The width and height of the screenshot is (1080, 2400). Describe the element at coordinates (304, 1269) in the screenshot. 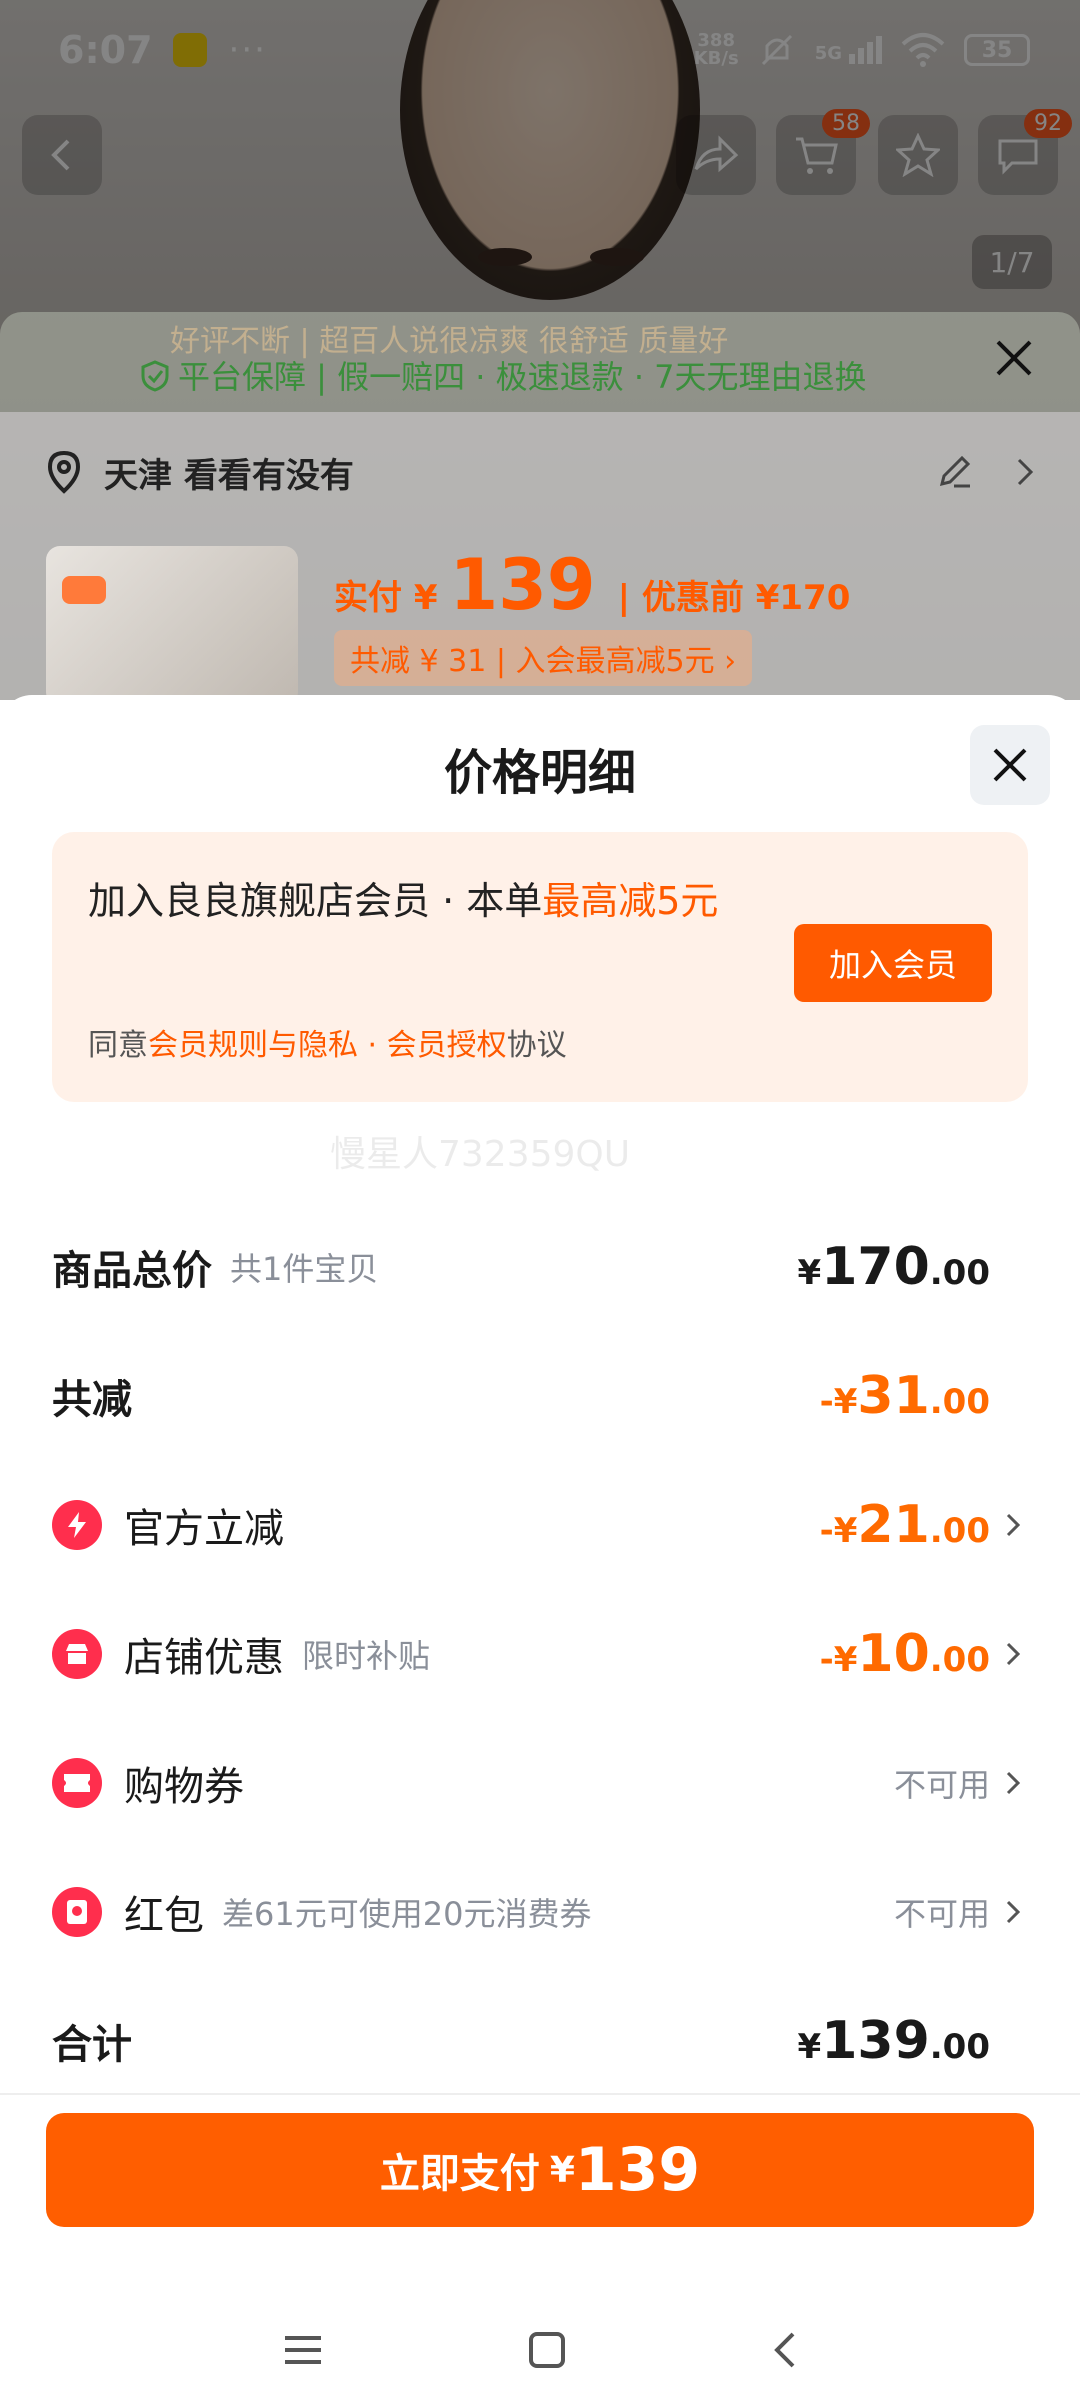

I see `row-sublabel: 共1件宝贝` at that location.